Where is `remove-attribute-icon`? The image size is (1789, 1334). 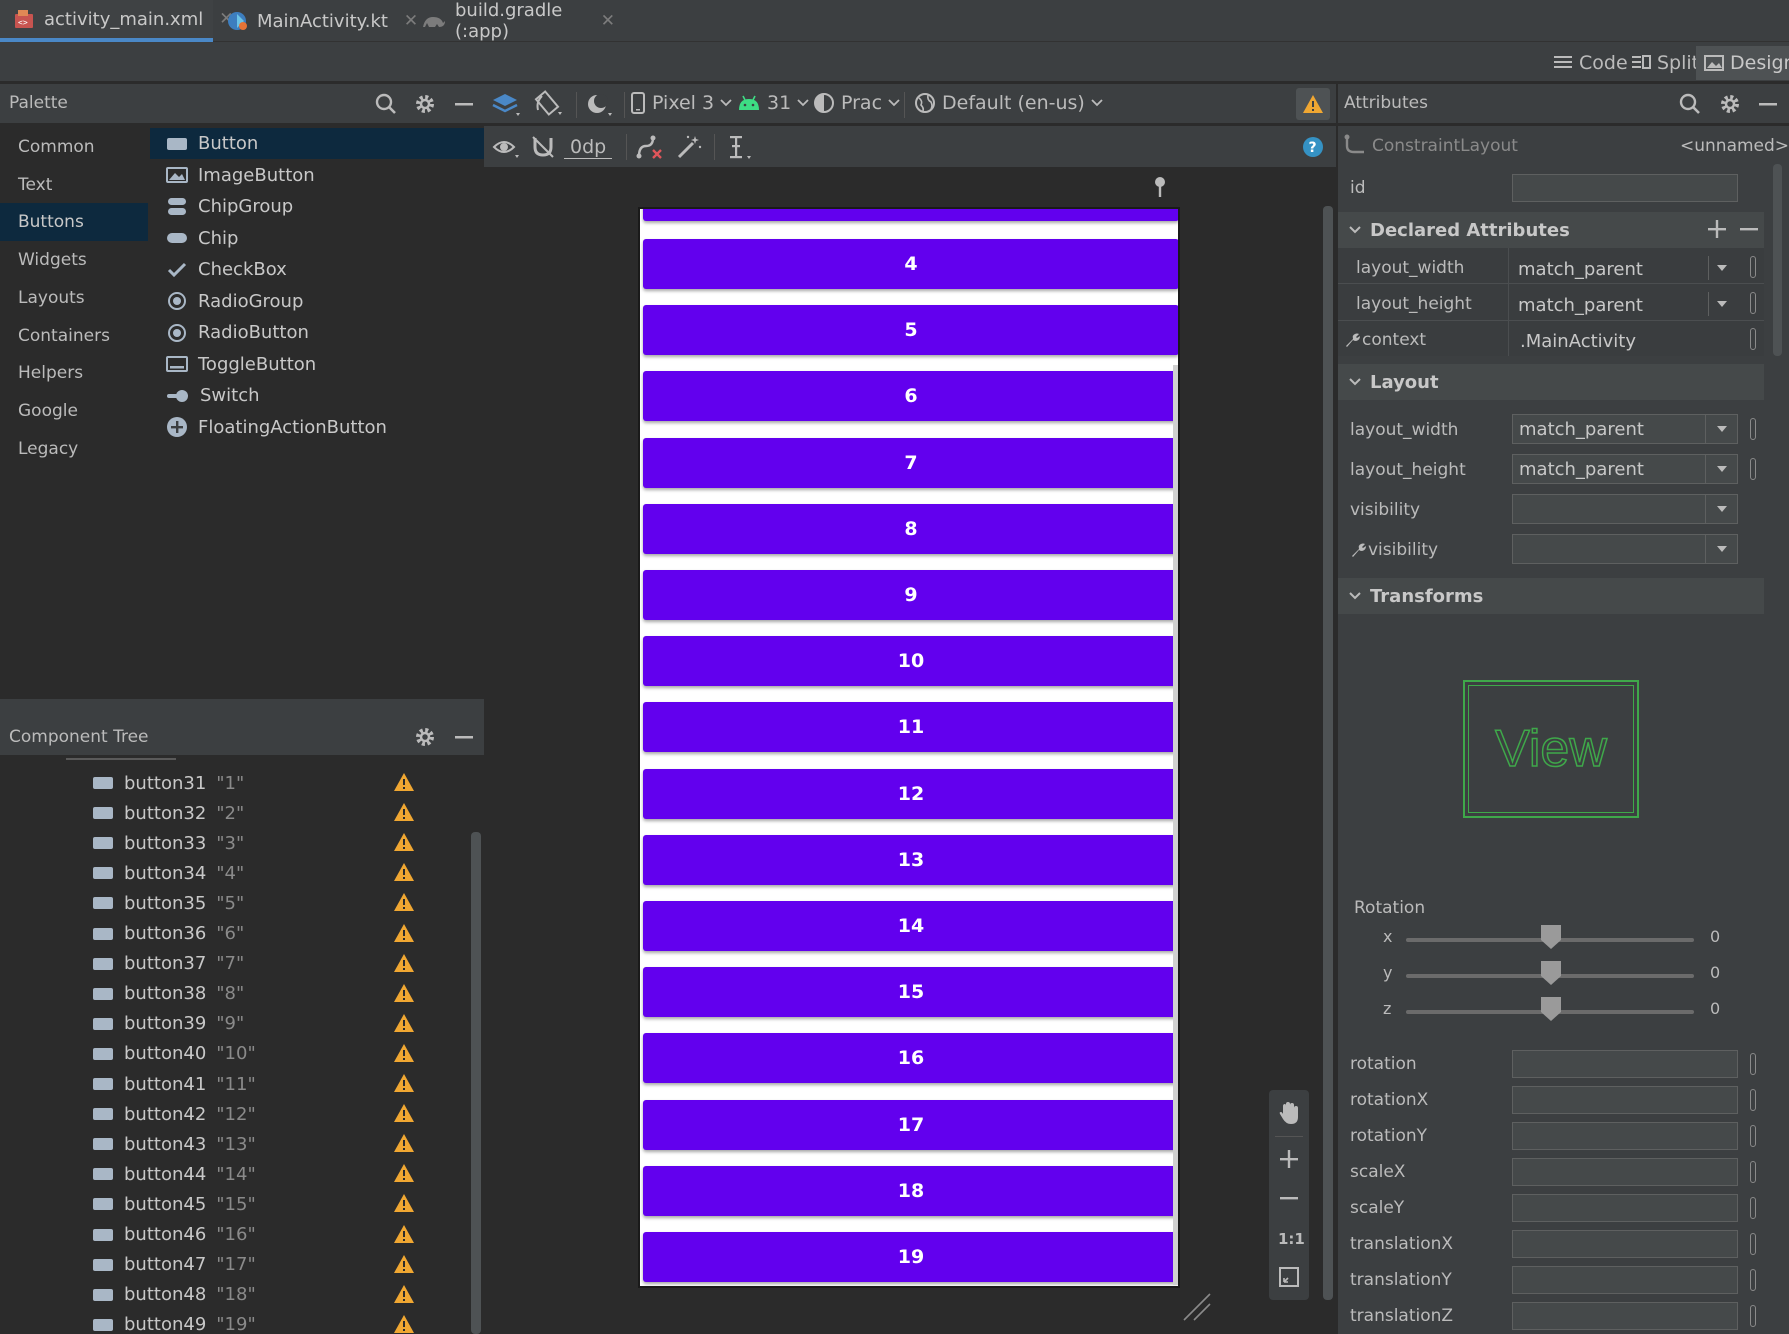
remove-attribute-icon is located at coordinates (1749, 229).